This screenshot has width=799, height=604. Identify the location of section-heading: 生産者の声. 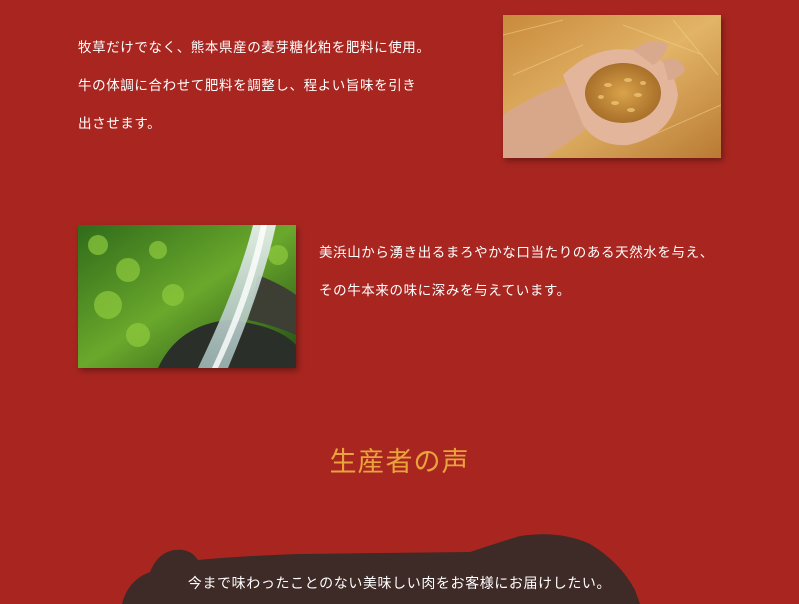
(399, 462).